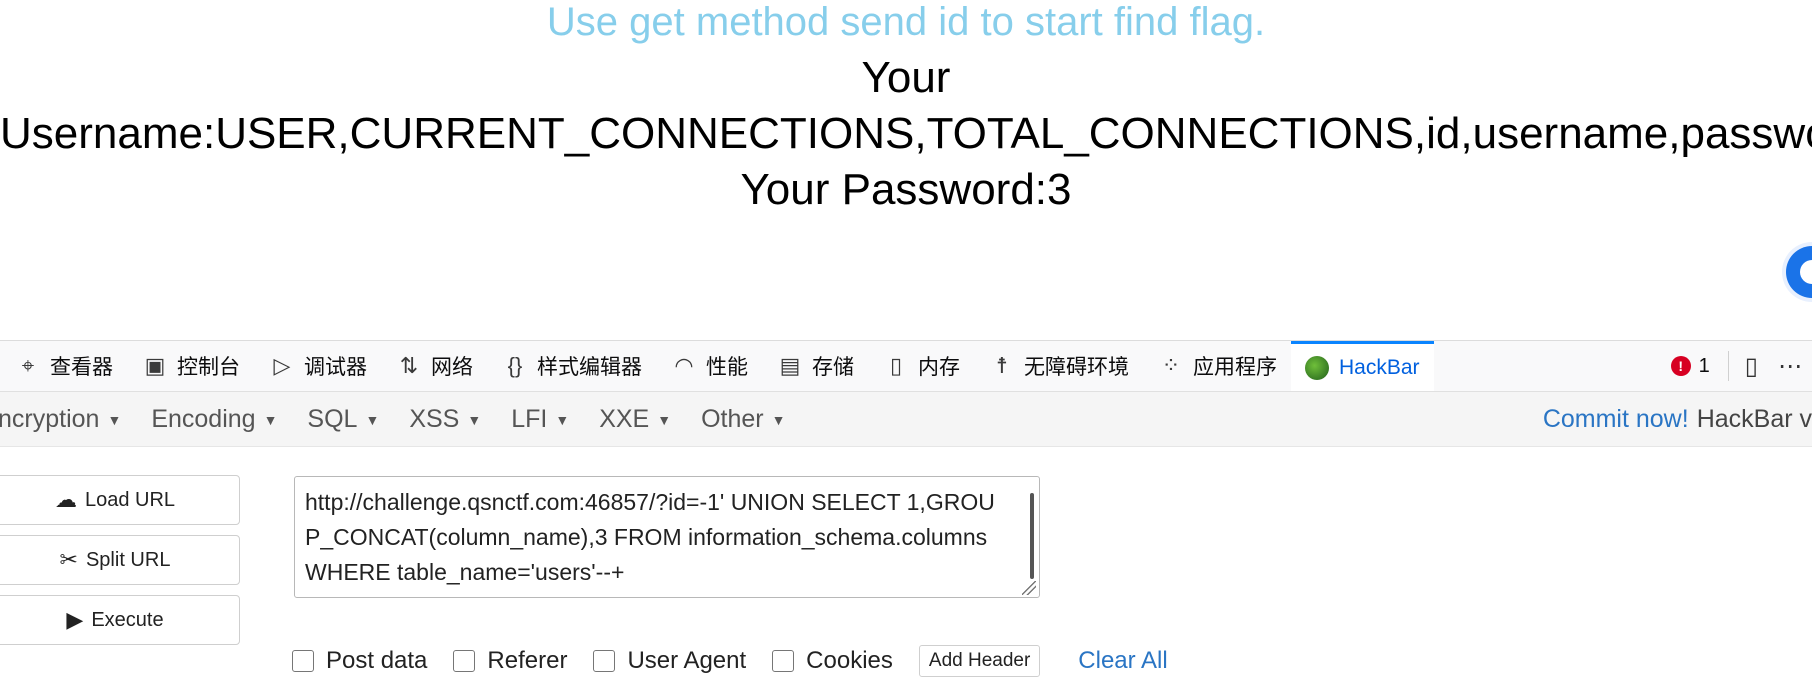 The image size is (1812, 689). Describe the element at coordinates (130, 499) in the screenshot. I see `button-label: Load URL` at that location.